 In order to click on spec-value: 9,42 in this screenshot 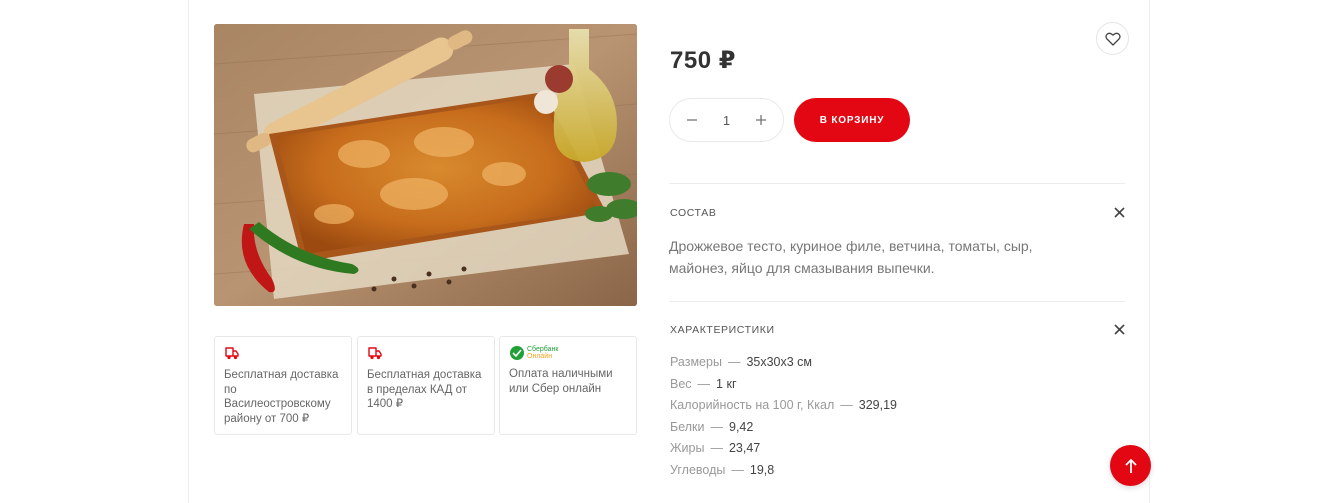, I will do `click(741, 426)`.